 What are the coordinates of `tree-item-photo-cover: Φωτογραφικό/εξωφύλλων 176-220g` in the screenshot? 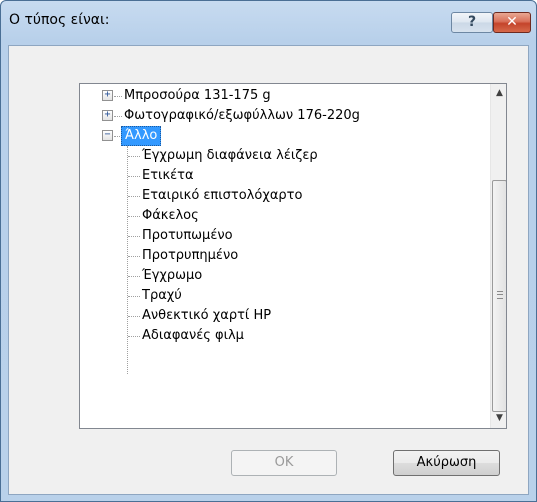 It's located at (242, 116).